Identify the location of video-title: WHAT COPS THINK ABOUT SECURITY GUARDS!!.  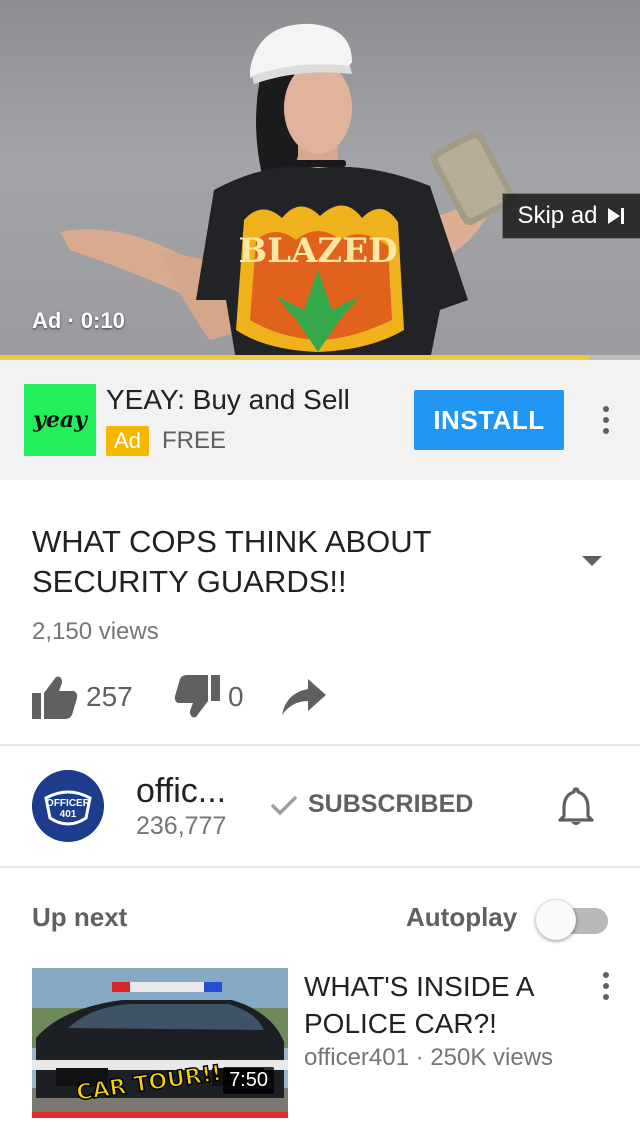
(232, 561).